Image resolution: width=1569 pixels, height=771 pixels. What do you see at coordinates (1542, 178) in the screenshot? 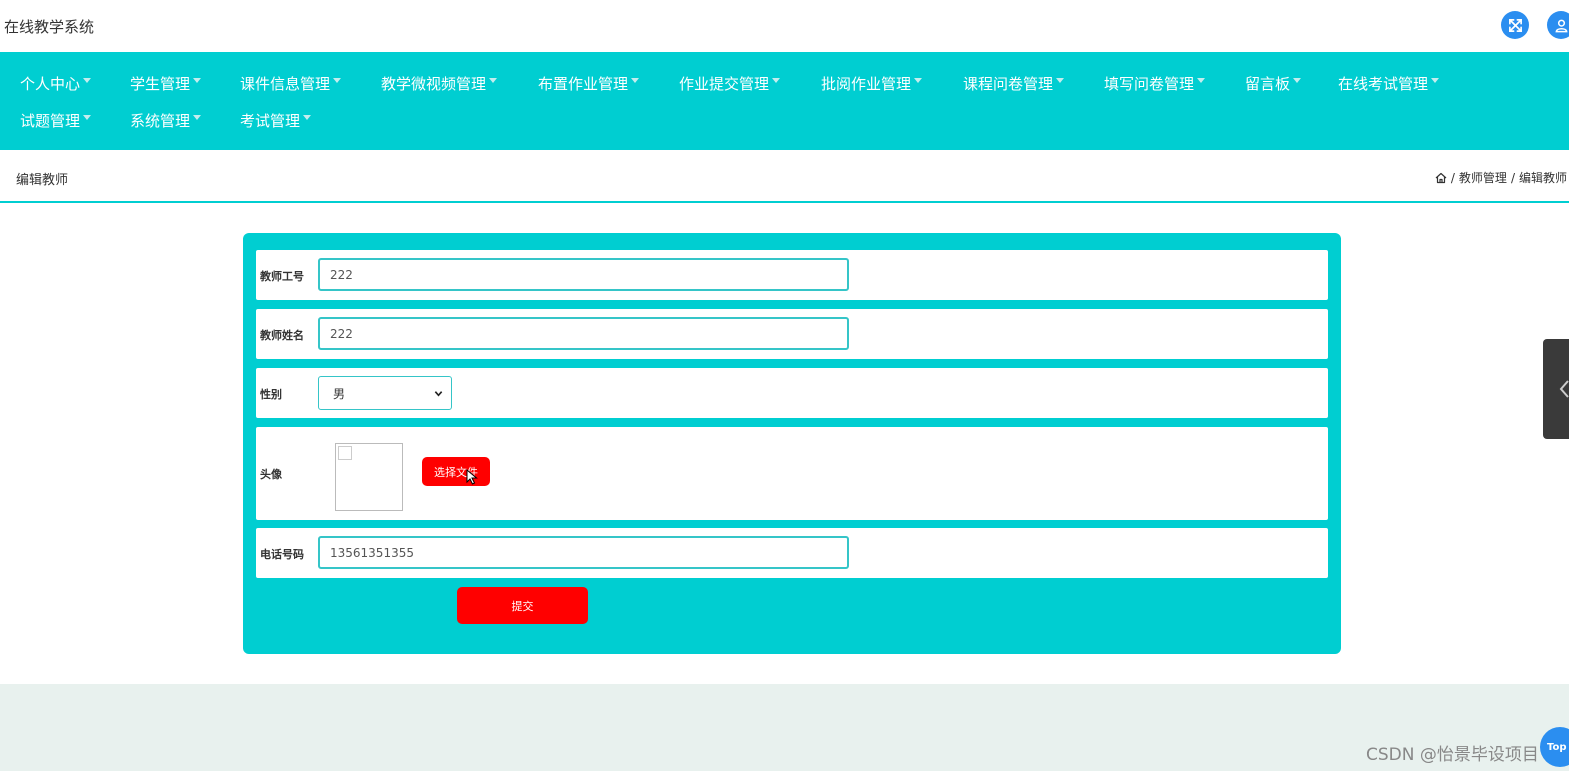
I see `breadcrumb-edit-teacher: 编辑教师` at bounding box center [1542, 178].